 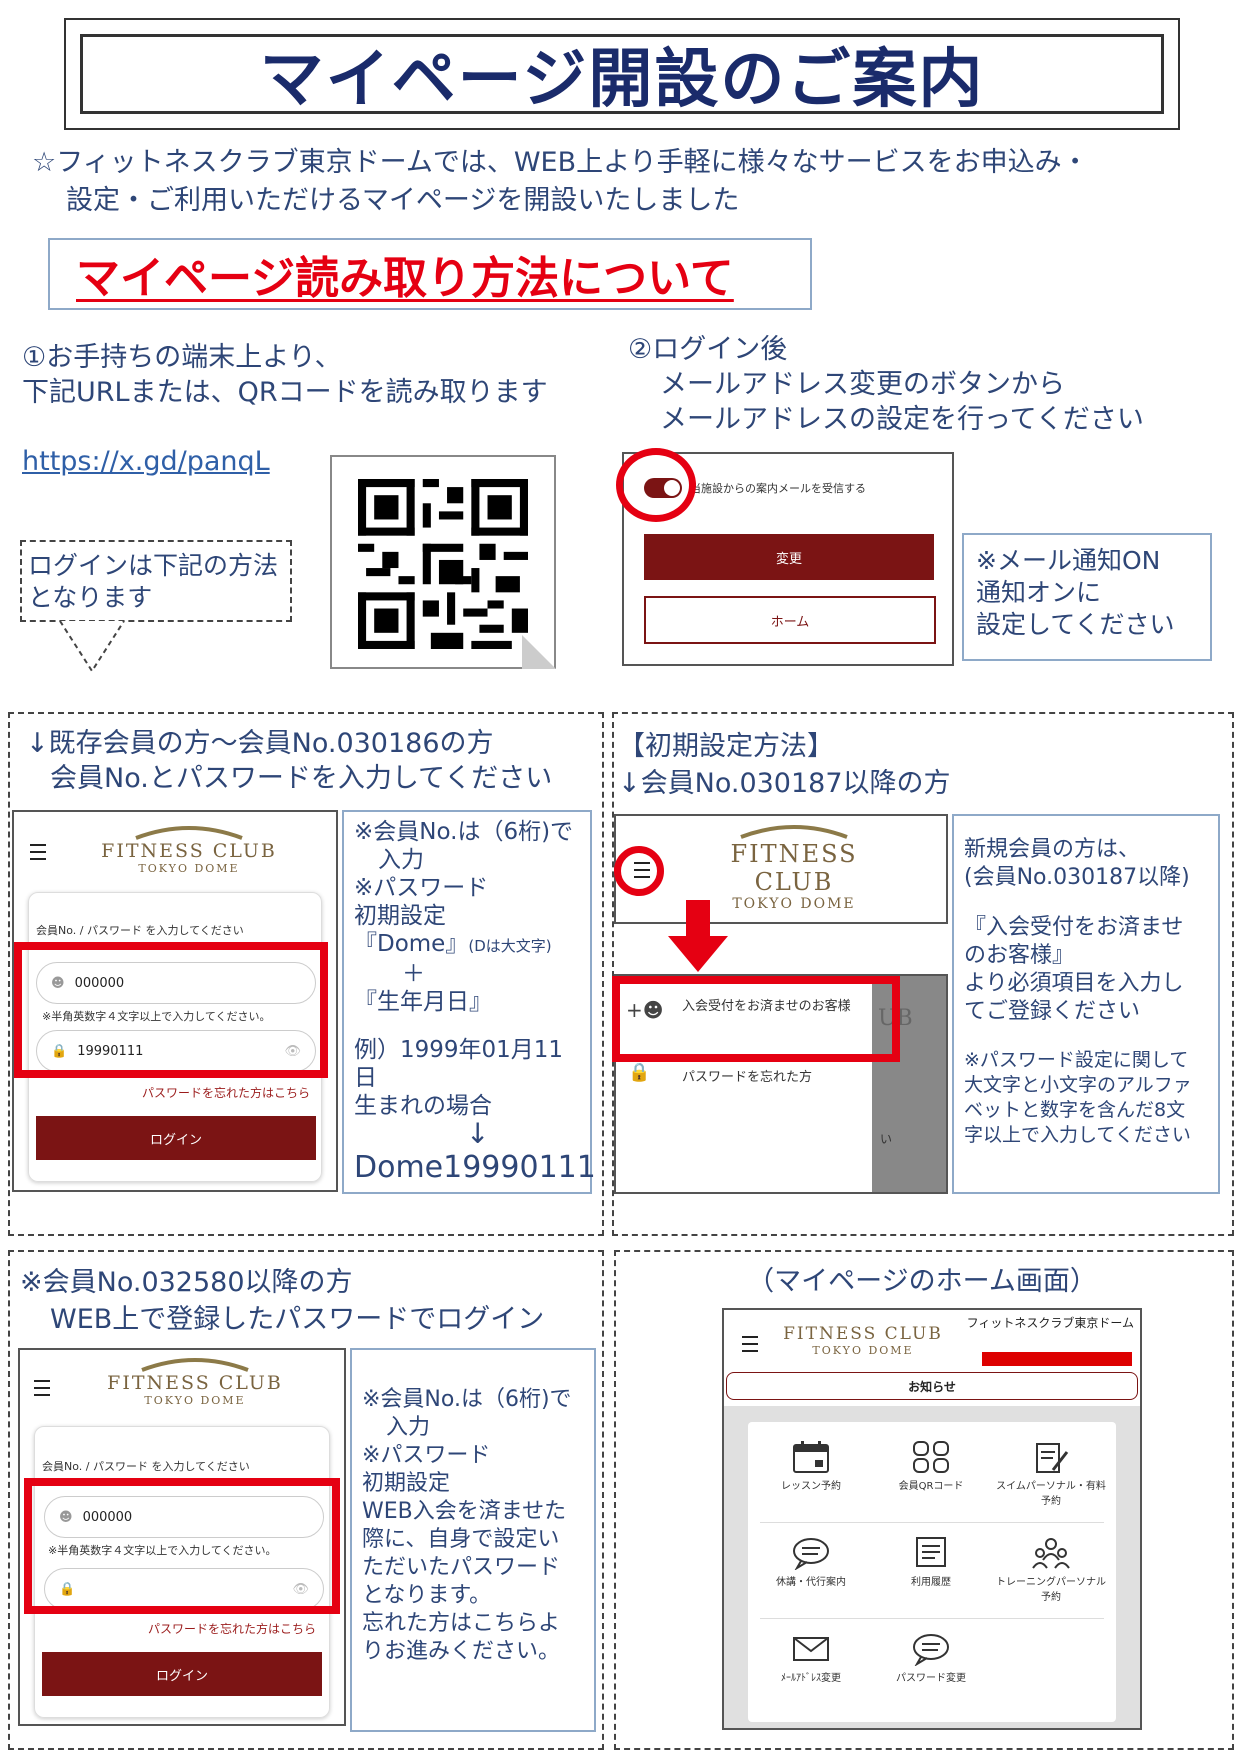 I want to click on envelope-icon, so click(x=811, y=1649).